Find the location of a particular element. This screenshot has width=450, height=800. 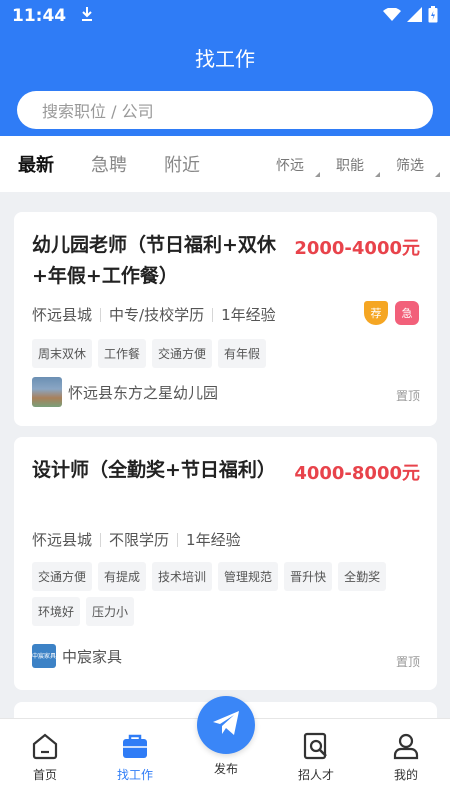

job-tag: 管理规范 is located at coordinates (248, 576).